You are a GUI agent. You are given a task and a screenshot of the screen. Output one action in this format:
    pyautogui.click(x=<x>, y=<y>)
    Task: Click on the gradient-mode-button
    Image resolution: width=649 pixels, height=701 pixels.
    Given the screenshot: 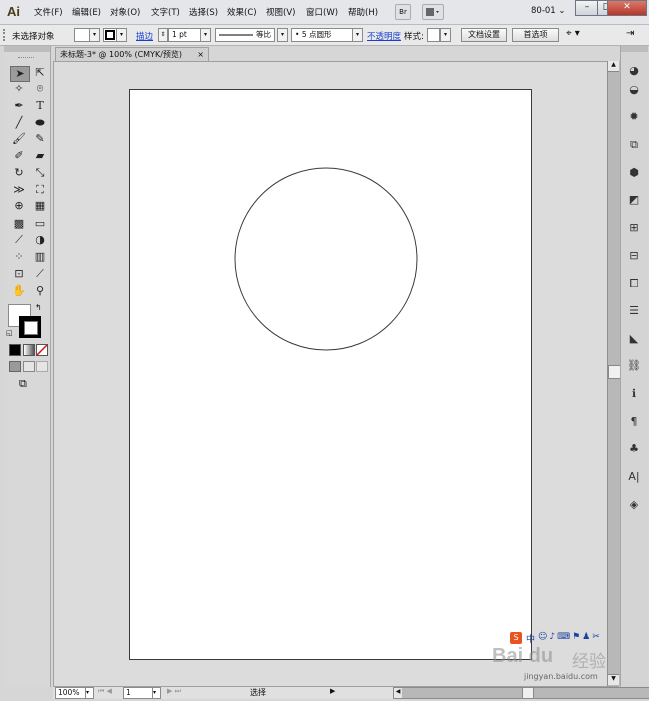 What is the action you would take?
    pyautogui.click(x=29, y=350)
    